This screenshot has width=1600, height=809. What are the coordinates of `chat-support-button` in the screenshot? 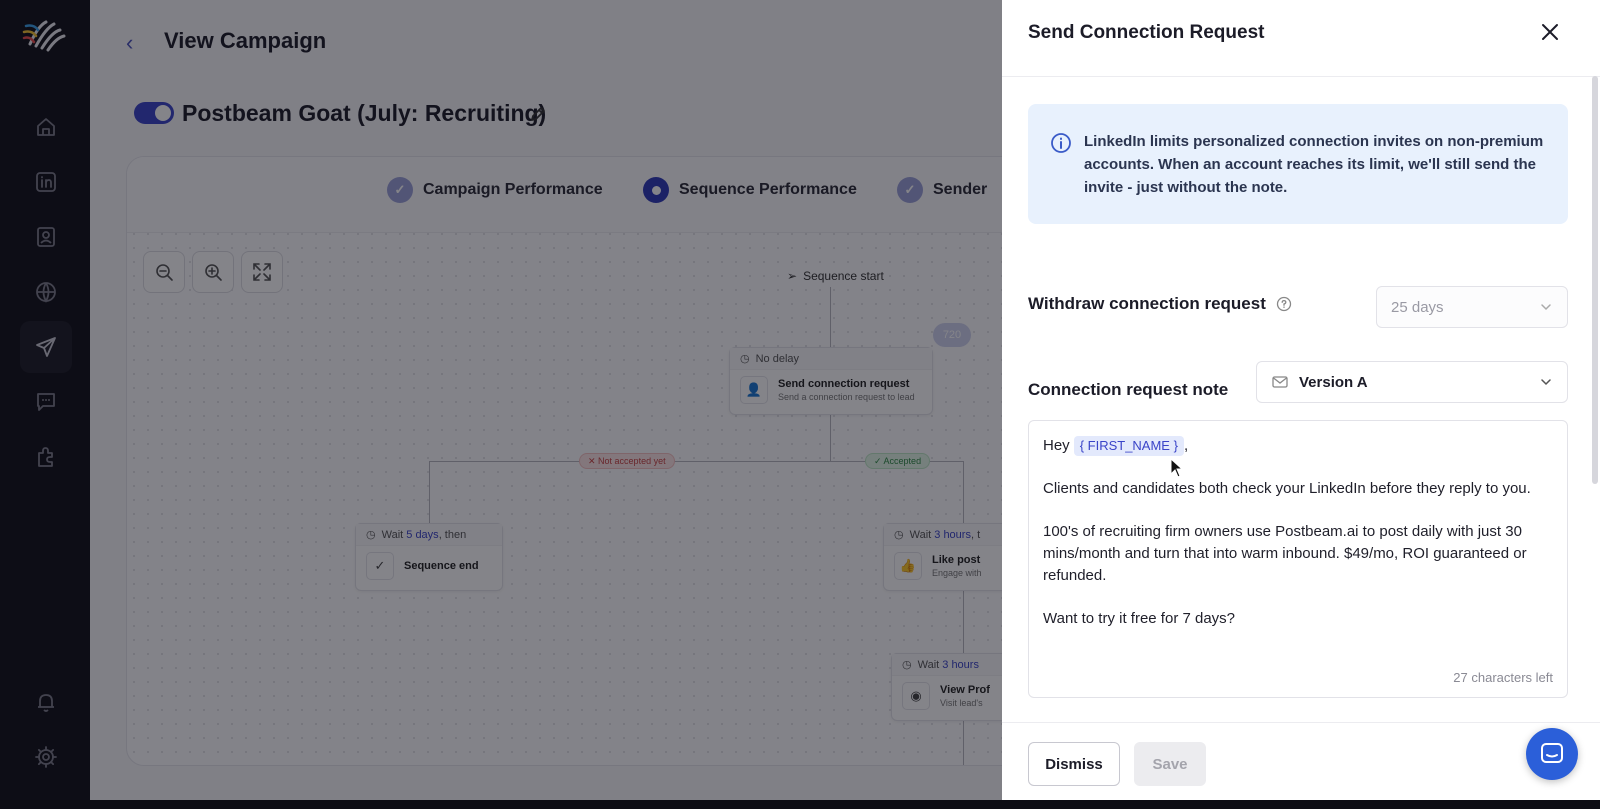 It's located at (1552, 754).